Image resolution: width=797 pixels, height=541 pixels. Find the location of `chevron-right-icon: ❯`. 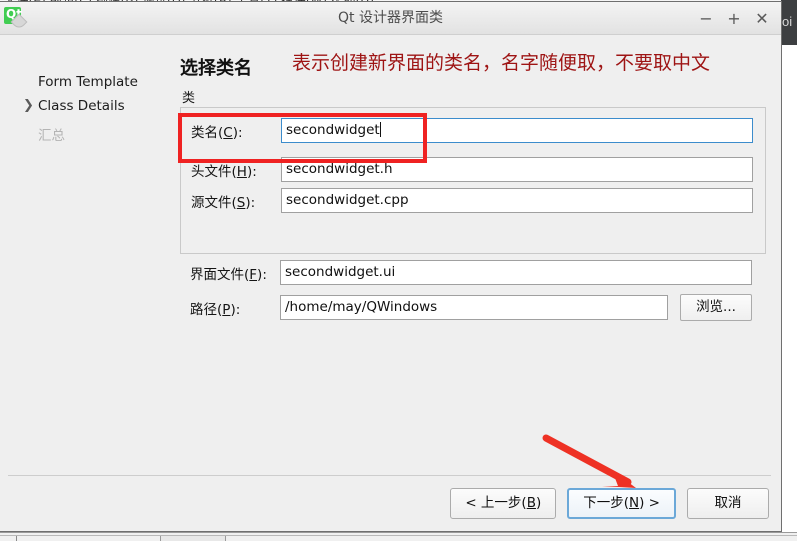

chevron-right-icon: ❯ is located at coordinates (28, 105).